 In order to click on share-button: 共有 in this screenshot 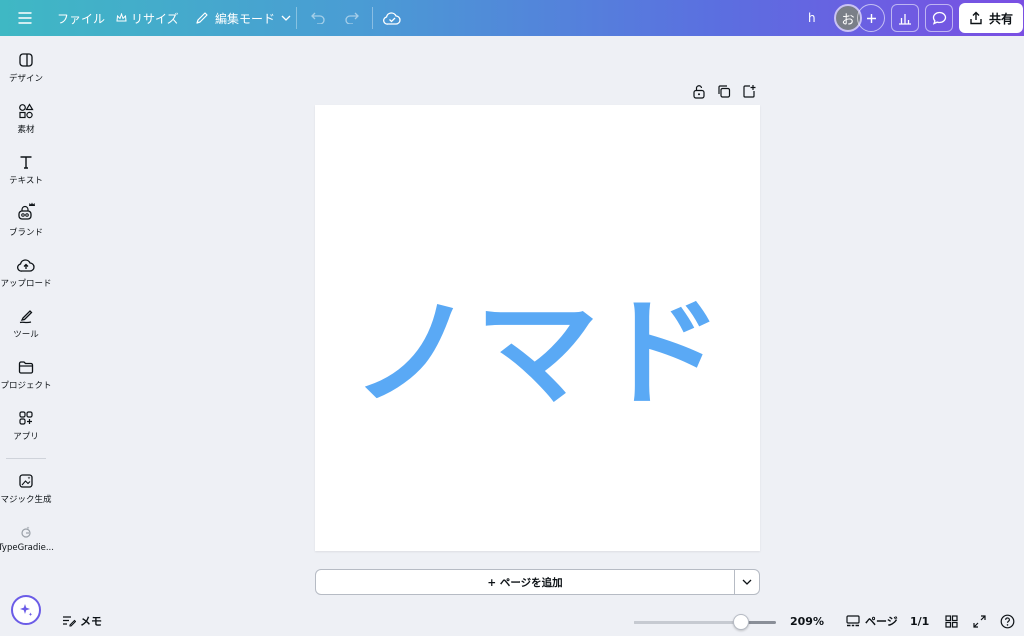, I will do `click(991, 18)`.